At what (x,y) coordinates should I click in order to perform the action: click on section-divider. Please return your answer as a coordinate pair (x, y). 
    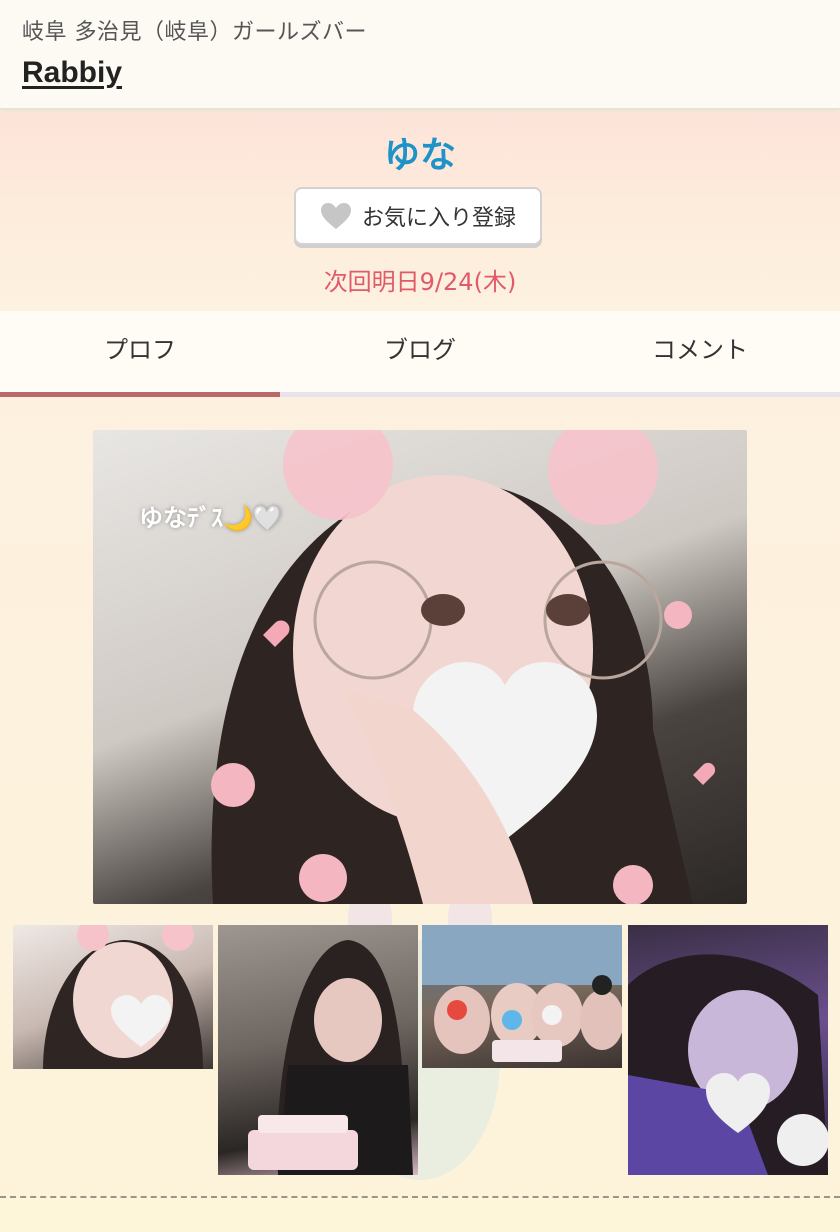
    Looking at the image, I should click on (420, 1197).